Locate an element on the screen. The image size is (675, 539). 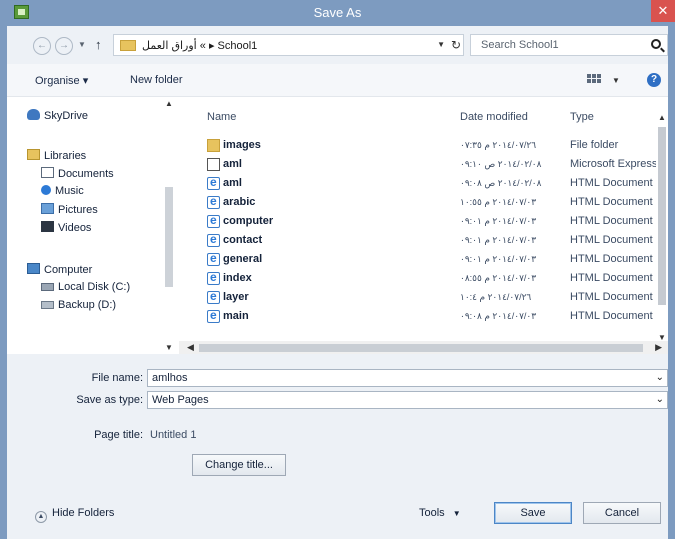
close-button: ✕ is located at coordinates (663, 11).